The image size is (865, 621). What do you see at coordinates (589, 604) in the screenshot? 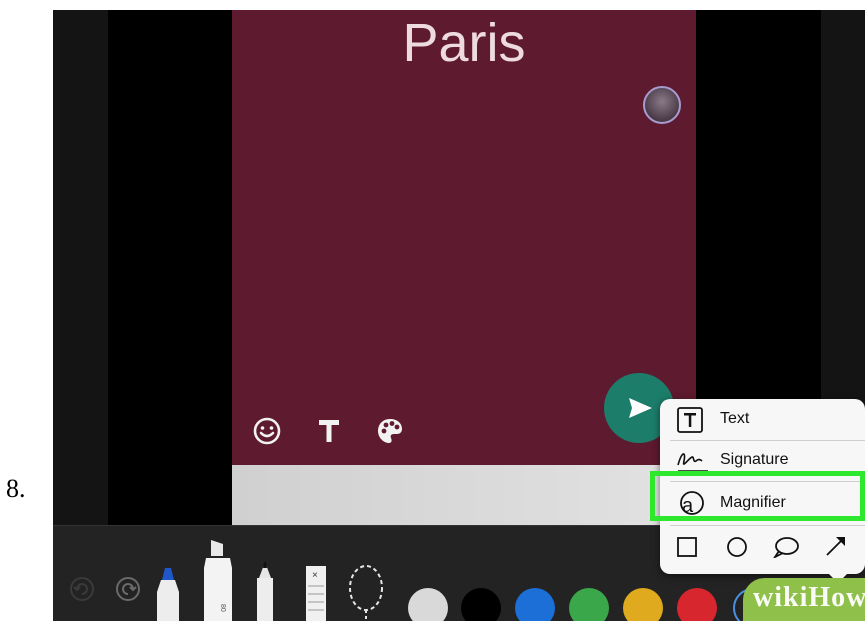
I see `color-swatch-green` at bounding box center [589, 604].